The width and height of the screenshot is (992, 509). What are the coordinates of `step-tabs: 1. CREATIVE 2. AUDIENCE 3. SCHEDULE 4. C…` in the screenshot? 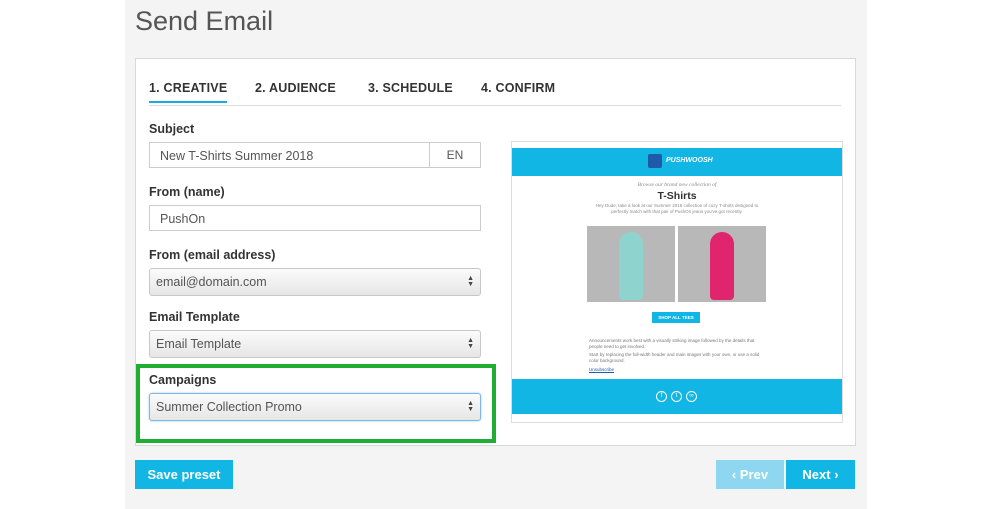 It's located at (495, 93).